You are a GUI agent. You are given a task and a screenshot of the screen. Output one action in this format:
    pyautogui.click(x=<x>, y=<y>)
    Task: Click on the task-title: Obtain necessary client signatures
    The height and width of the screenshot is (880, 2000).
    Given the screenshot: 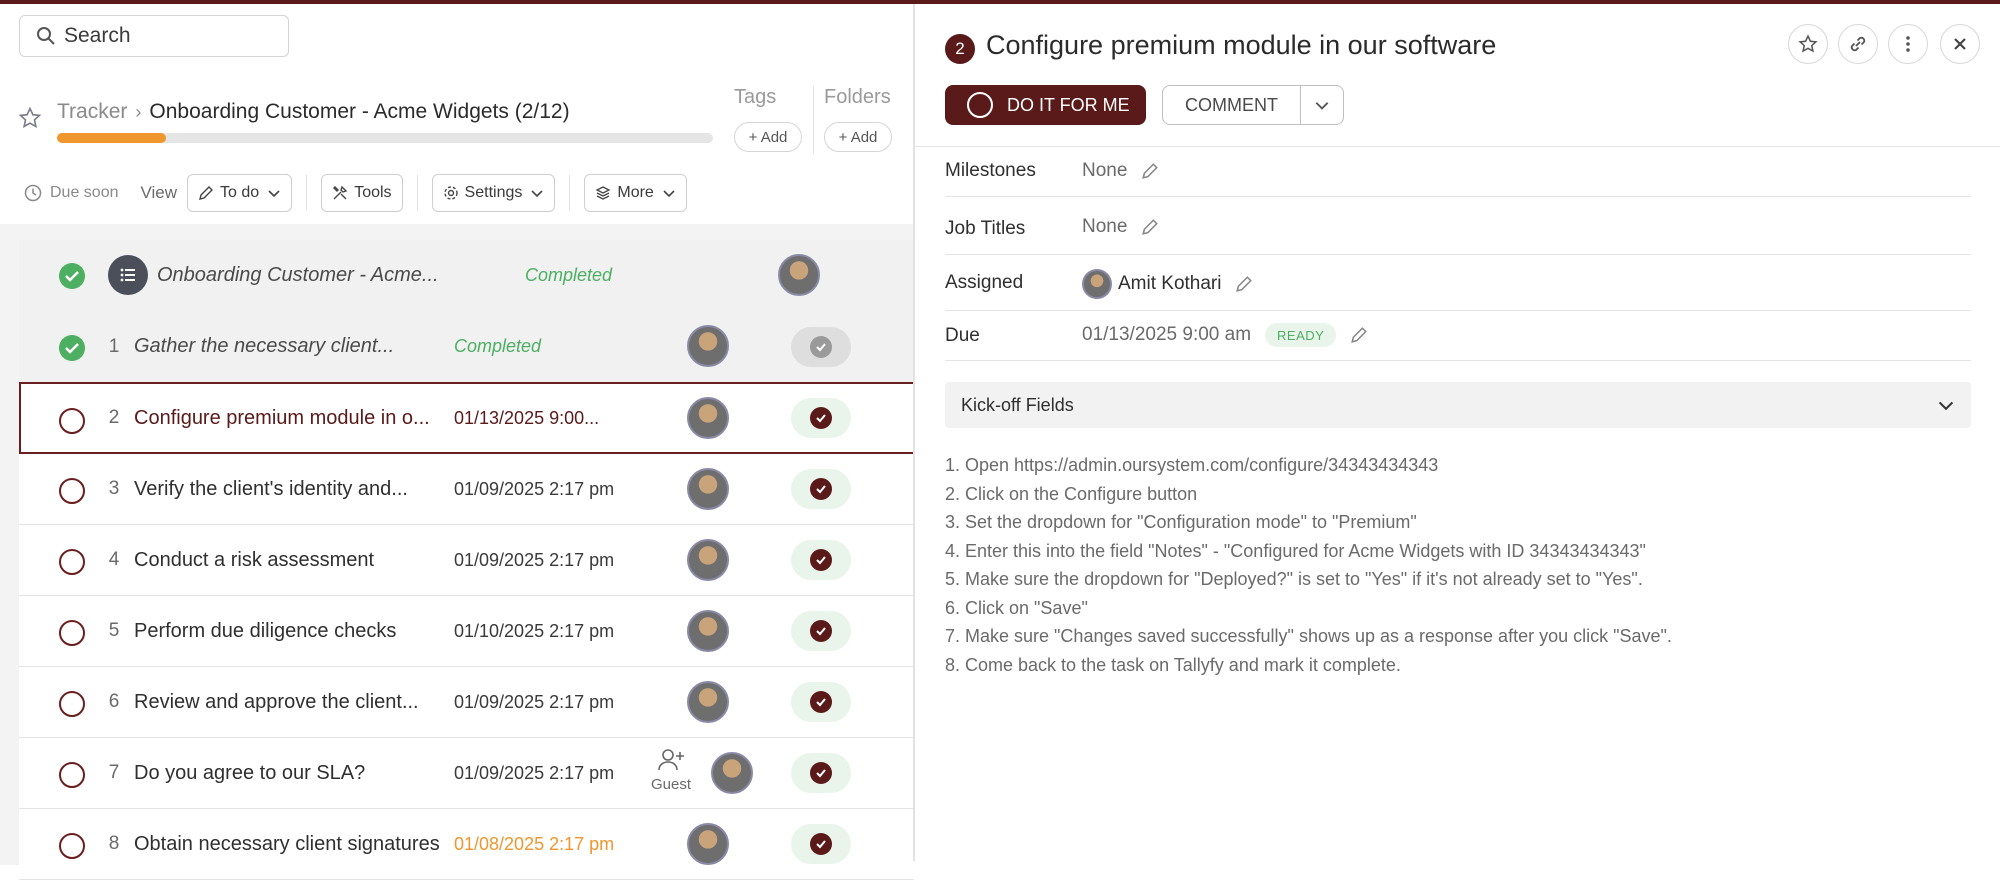 What is the action you would take?
    pyautogui.click(x=287, y=843)
    